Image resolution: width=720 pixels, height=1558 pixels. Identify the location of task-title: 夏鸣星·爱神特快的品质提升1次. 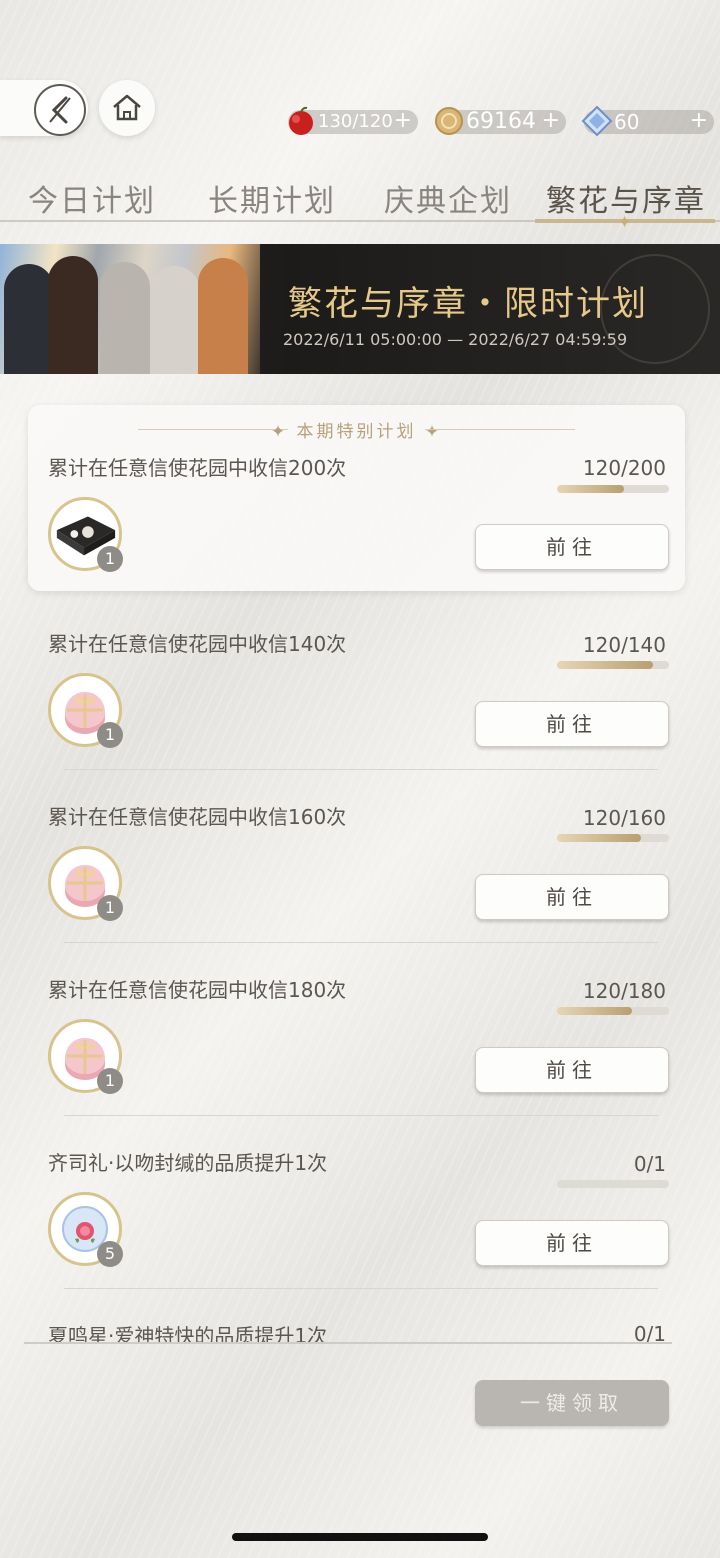
(188, 1333).